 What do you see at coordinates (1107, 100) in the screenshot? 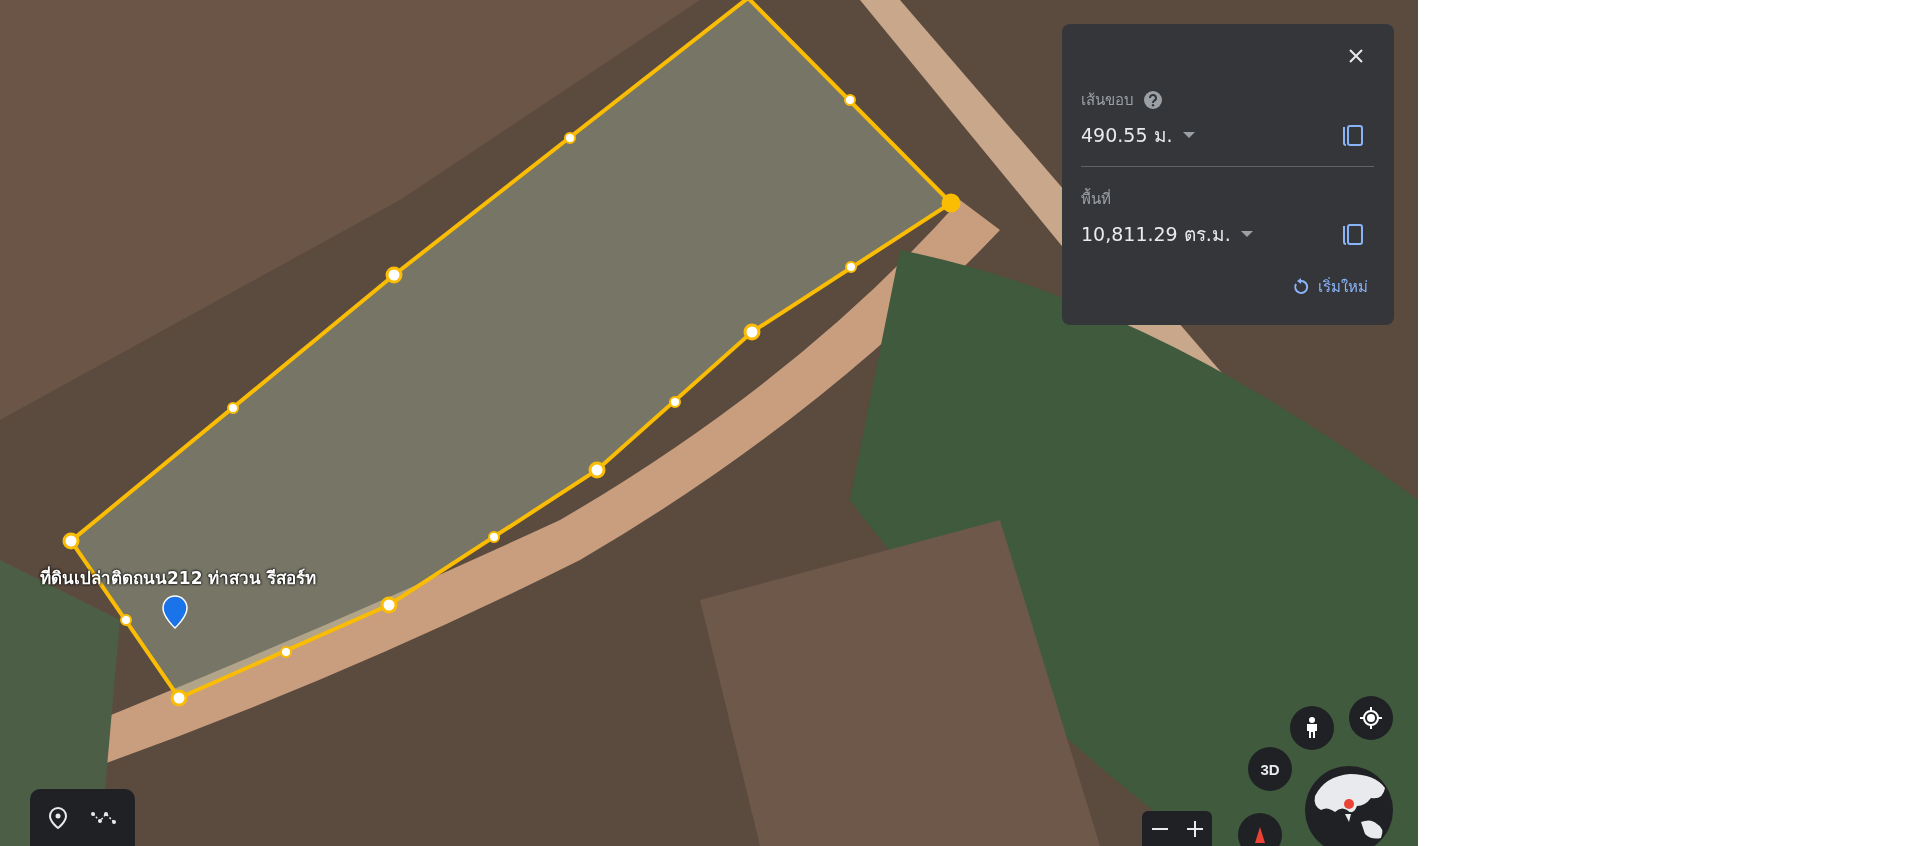
I see `perimeter-label: เส้นขอบ` at bounding box center [1107, 100].